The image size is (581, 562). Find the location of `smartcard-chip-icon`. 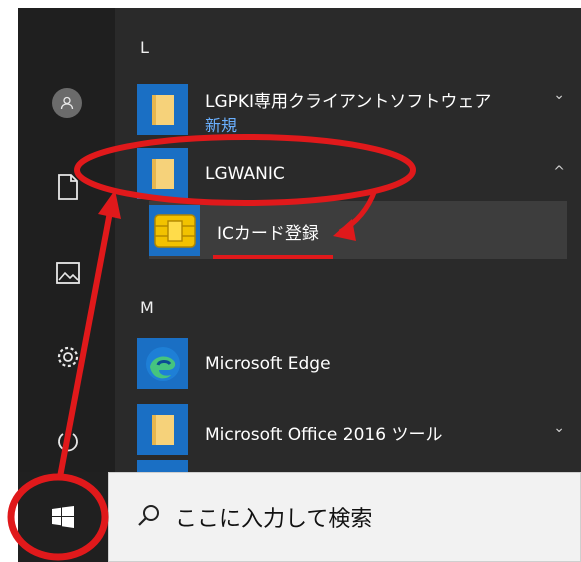

smartcard-chip-icon is located at coordinates (174, 230).